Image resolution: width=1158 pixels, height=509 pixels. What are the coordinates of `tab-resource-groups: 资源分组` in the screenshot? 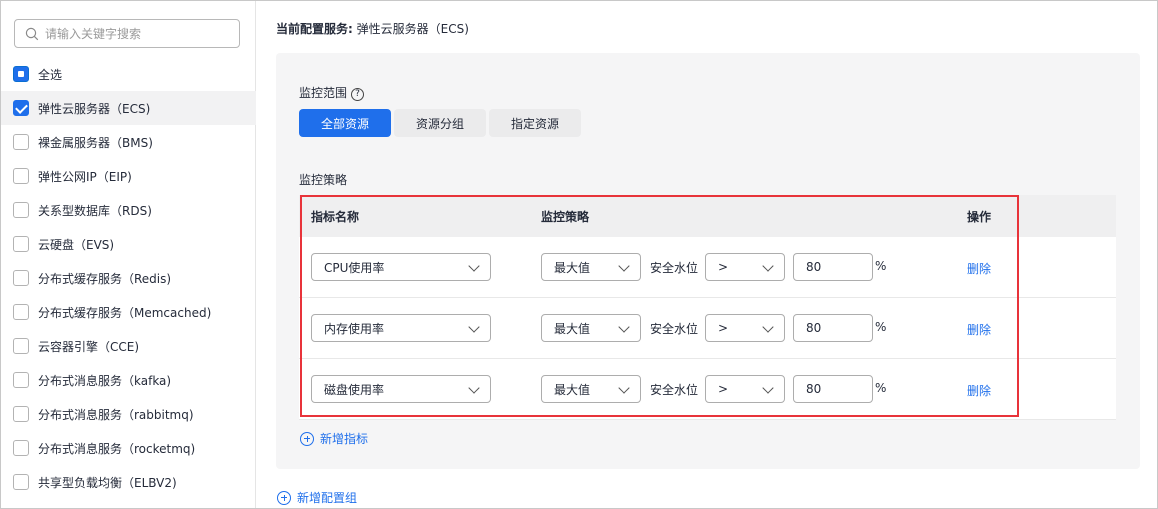 It's located at (440, 123).